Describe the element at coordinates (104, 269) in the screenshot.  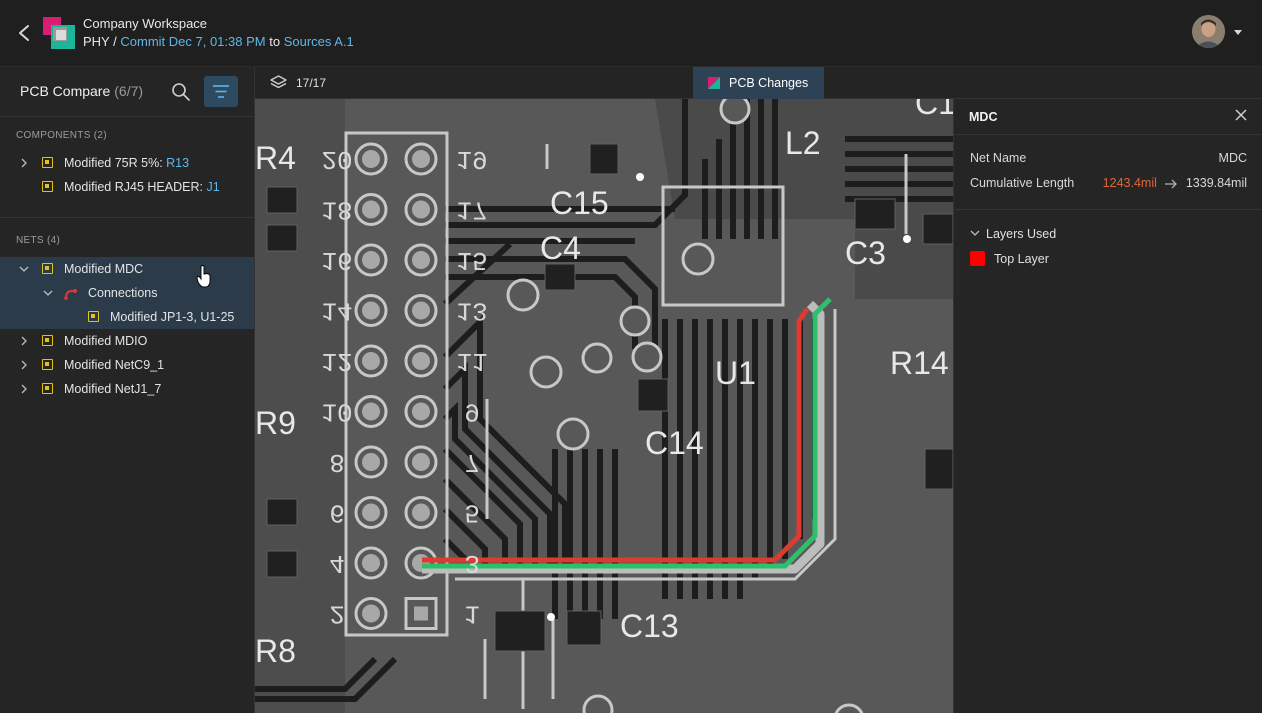
I see `net-label: Modified MDC` at that location.